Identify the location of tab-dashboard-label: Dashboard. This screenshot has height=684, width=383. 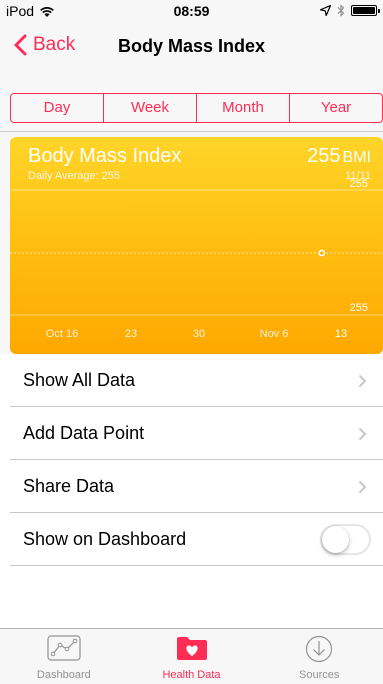
(63, 675).